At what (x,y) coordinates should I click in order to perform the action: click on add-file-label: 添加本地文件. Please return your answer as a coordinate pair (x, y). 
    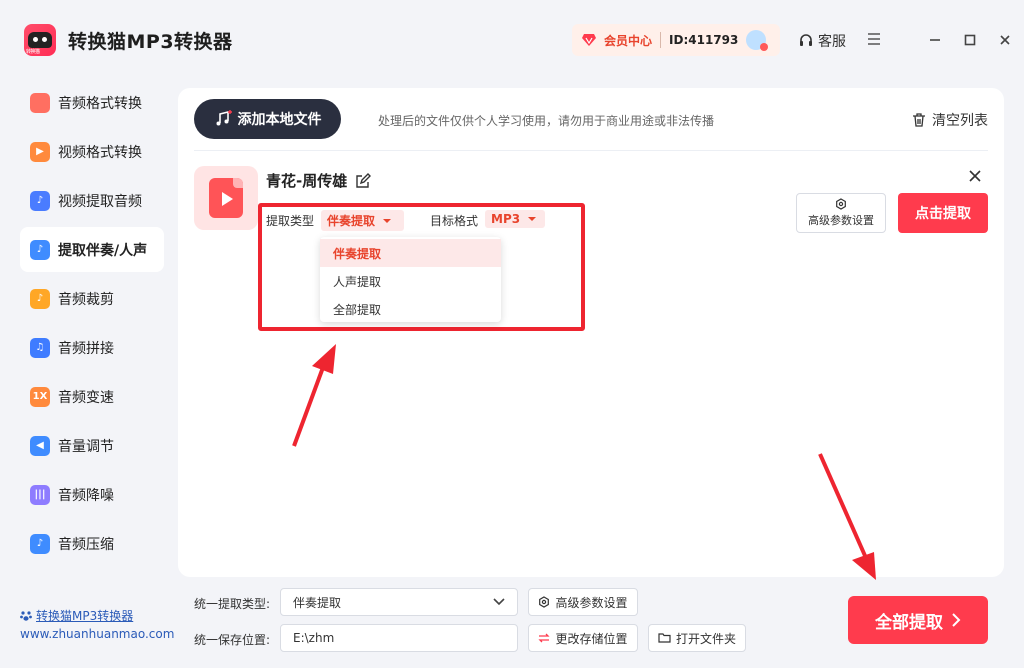
    Looking at the image, I should click on (279, 120).